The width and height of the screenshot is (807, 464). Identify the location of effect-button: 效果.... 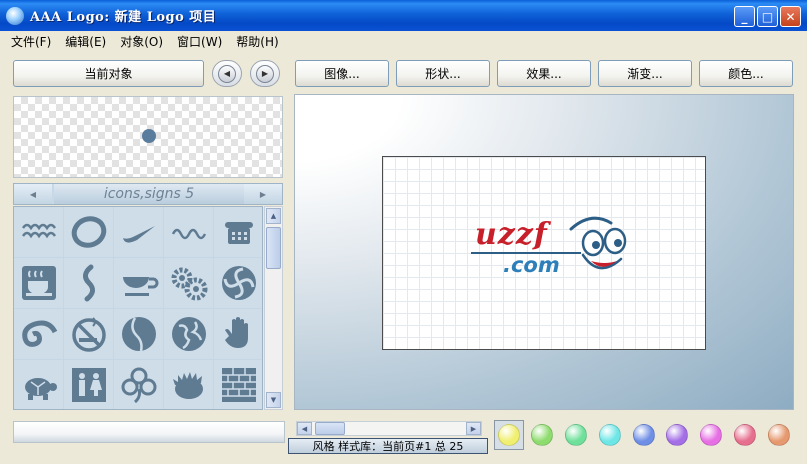
(544, 73).